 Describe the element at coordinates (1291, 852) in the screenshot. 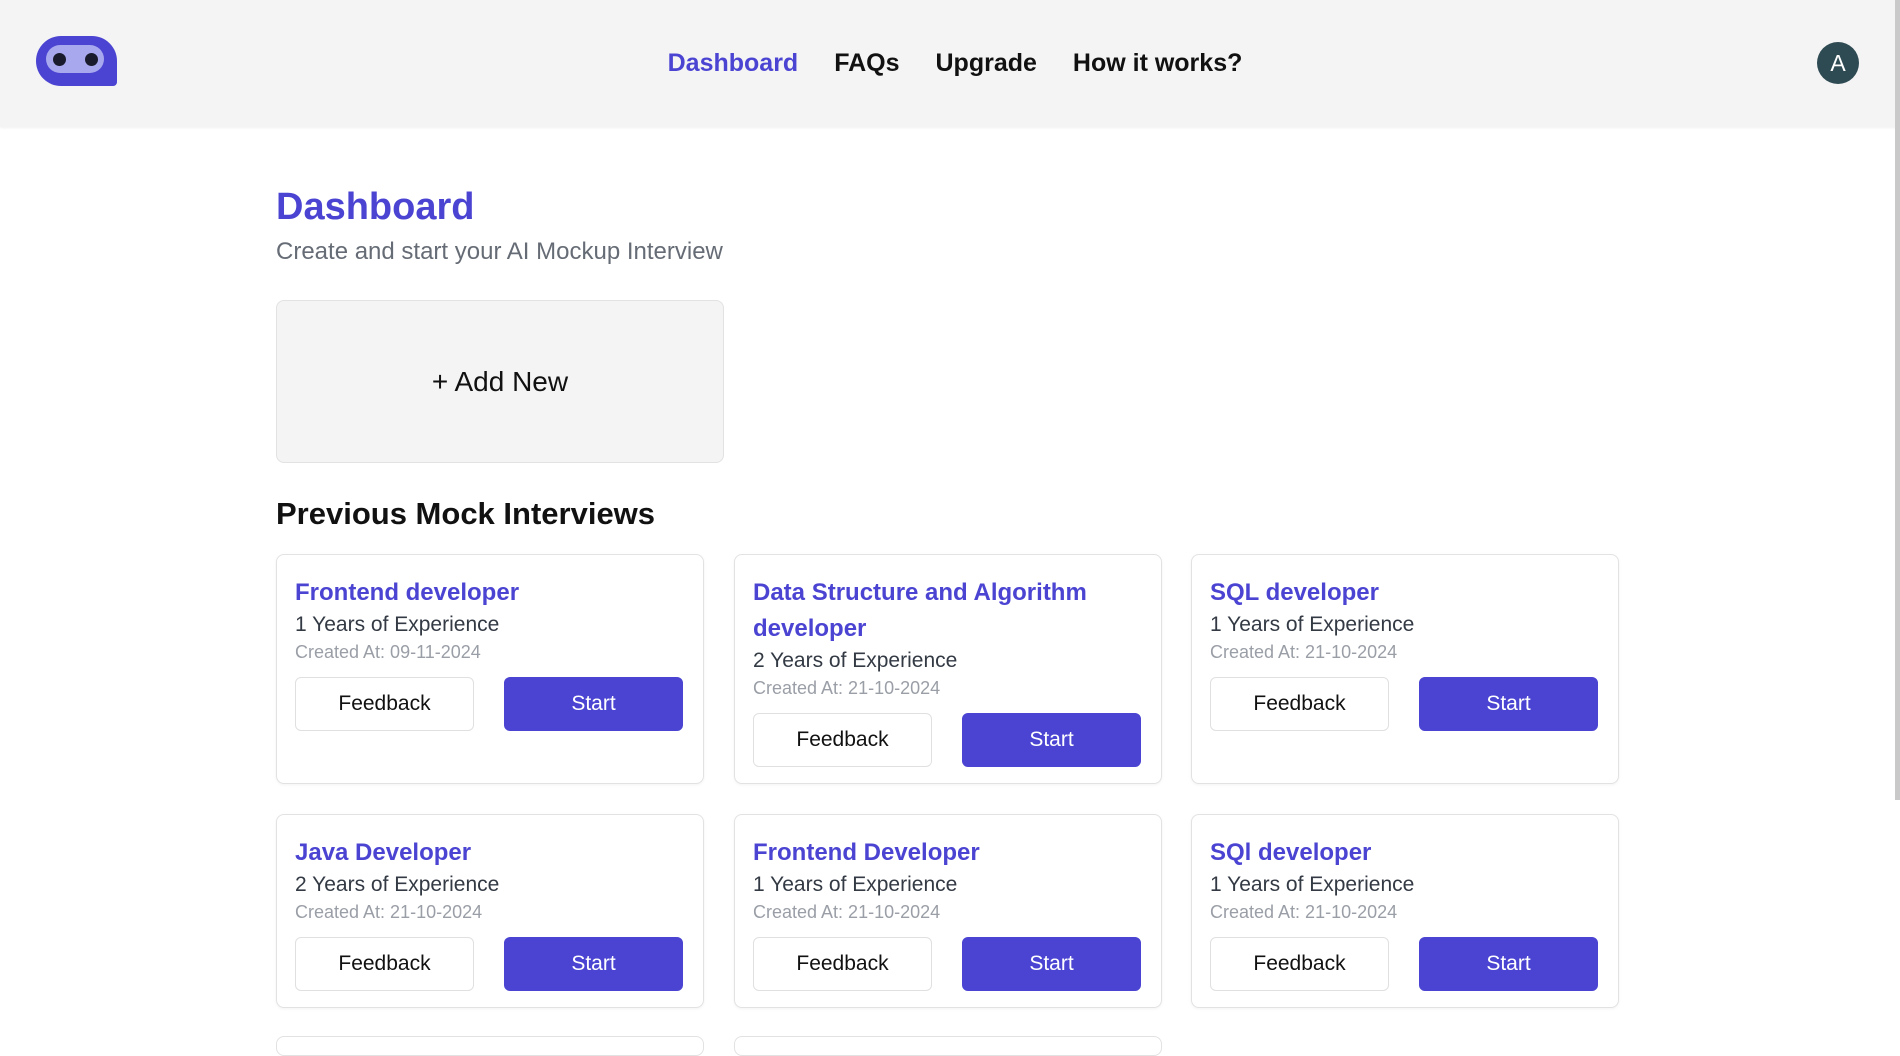

I see `interview-title: SQl developer` at that location.